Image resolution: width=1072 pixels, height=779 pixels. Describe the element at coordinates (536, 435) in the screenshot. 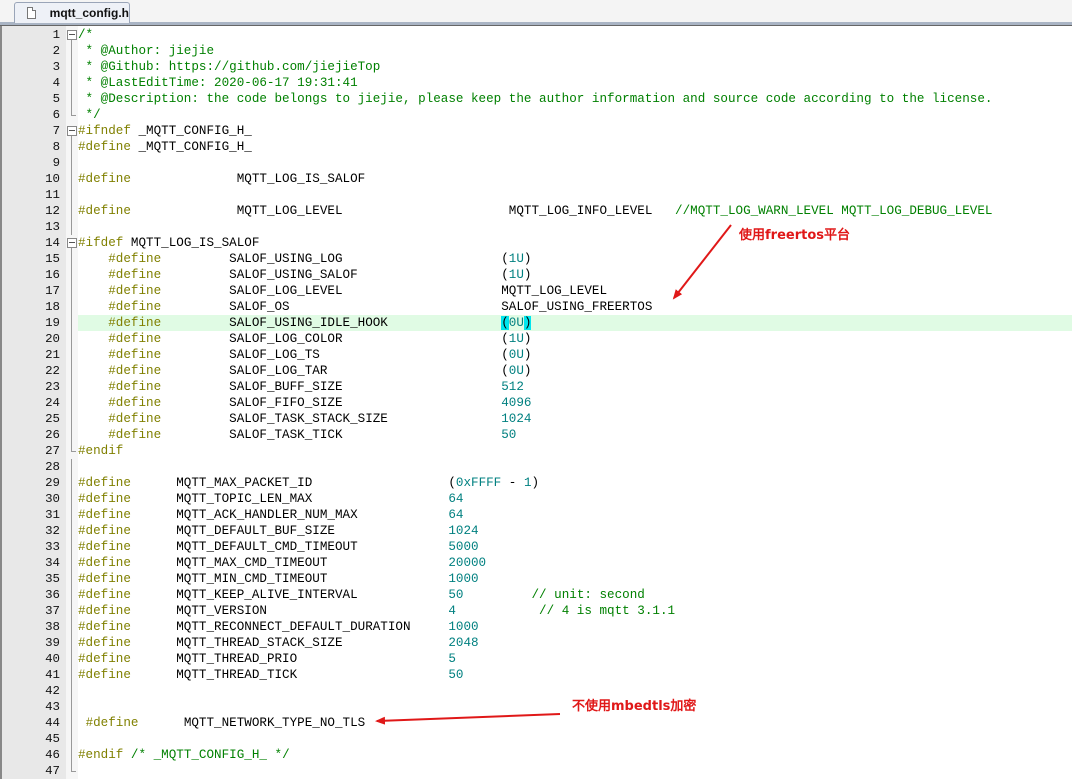

I see `code-line: 26 #define SALOF_TASK_TICK 50` at that location.